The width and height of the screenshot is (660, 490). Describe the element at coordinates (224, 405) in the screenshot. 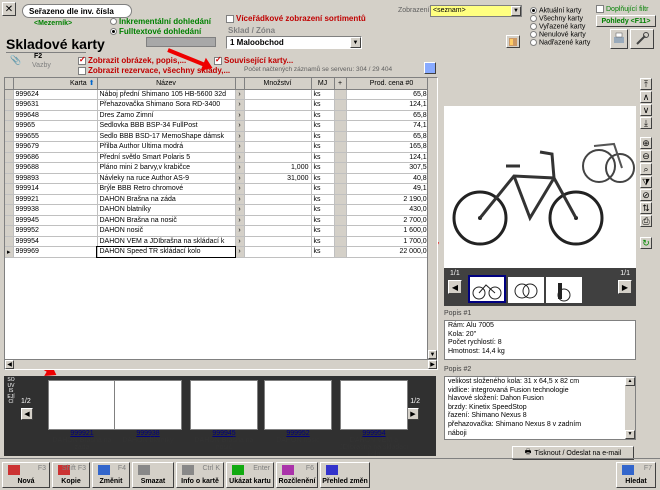

I see `related-thumb` at that location.